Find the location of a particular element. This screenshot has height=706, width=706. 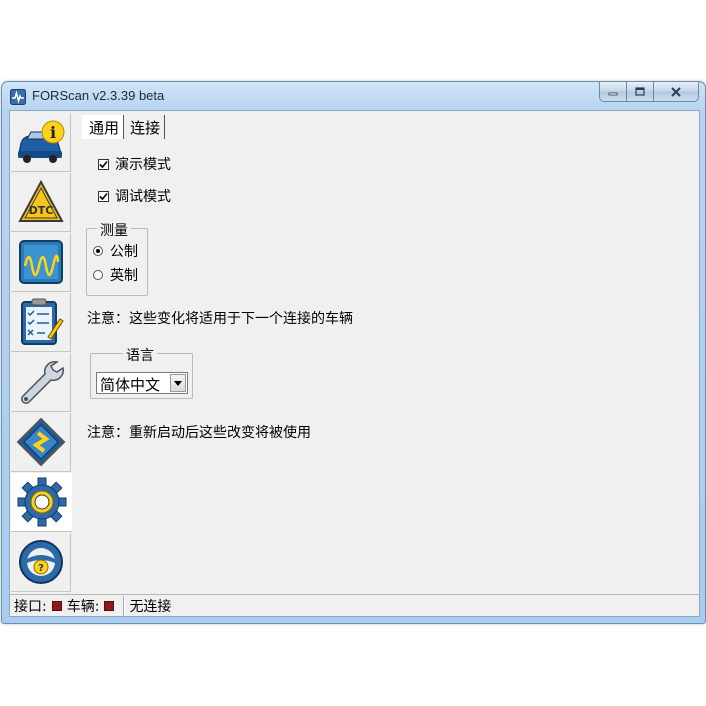

title-bar: FORScan v2.3.39 beta is located at coordinates (353, 96).